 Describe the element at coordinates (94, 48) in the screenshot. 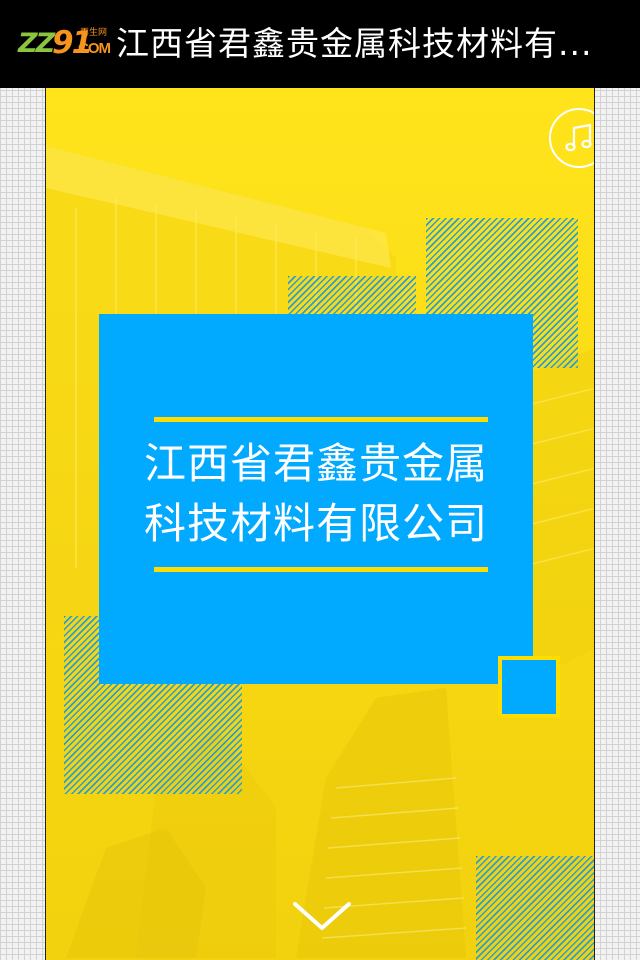

I see `logo-com-text: COM` at that location.